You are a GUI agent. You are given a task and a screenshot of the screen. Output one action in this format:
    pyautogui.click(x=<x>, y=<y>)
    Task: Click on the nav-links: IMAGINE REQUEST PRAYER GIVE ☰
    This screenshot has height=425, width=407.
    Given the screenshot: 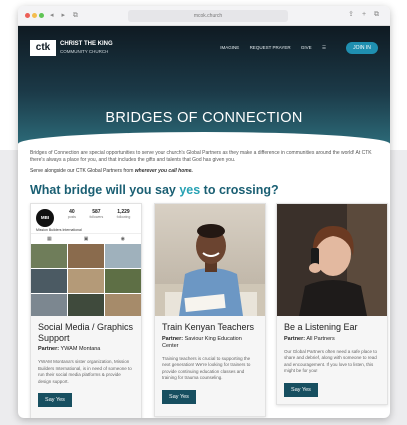 What is the action you would take?
    pyautogui.click(x=268, y=48)
    